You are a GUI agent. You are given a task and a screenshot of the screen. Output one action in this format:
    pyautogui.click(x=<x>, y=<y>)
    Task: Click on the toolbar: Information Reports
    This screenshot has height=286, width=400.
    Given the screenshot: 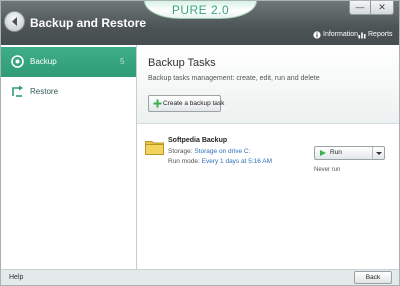 What is the action you would take?
    pyautogui.click(x=267, y=37)
    